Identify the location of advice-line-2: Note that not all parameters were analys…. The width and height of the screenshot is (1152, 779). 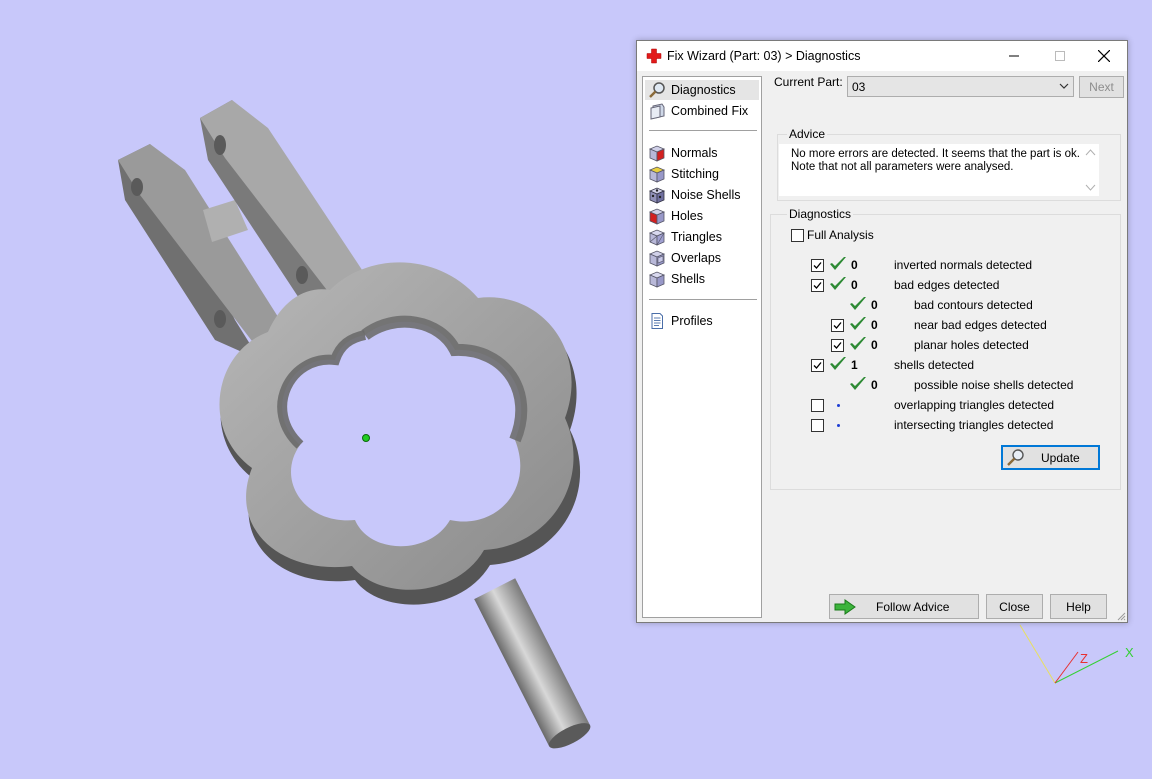
(902, 167).